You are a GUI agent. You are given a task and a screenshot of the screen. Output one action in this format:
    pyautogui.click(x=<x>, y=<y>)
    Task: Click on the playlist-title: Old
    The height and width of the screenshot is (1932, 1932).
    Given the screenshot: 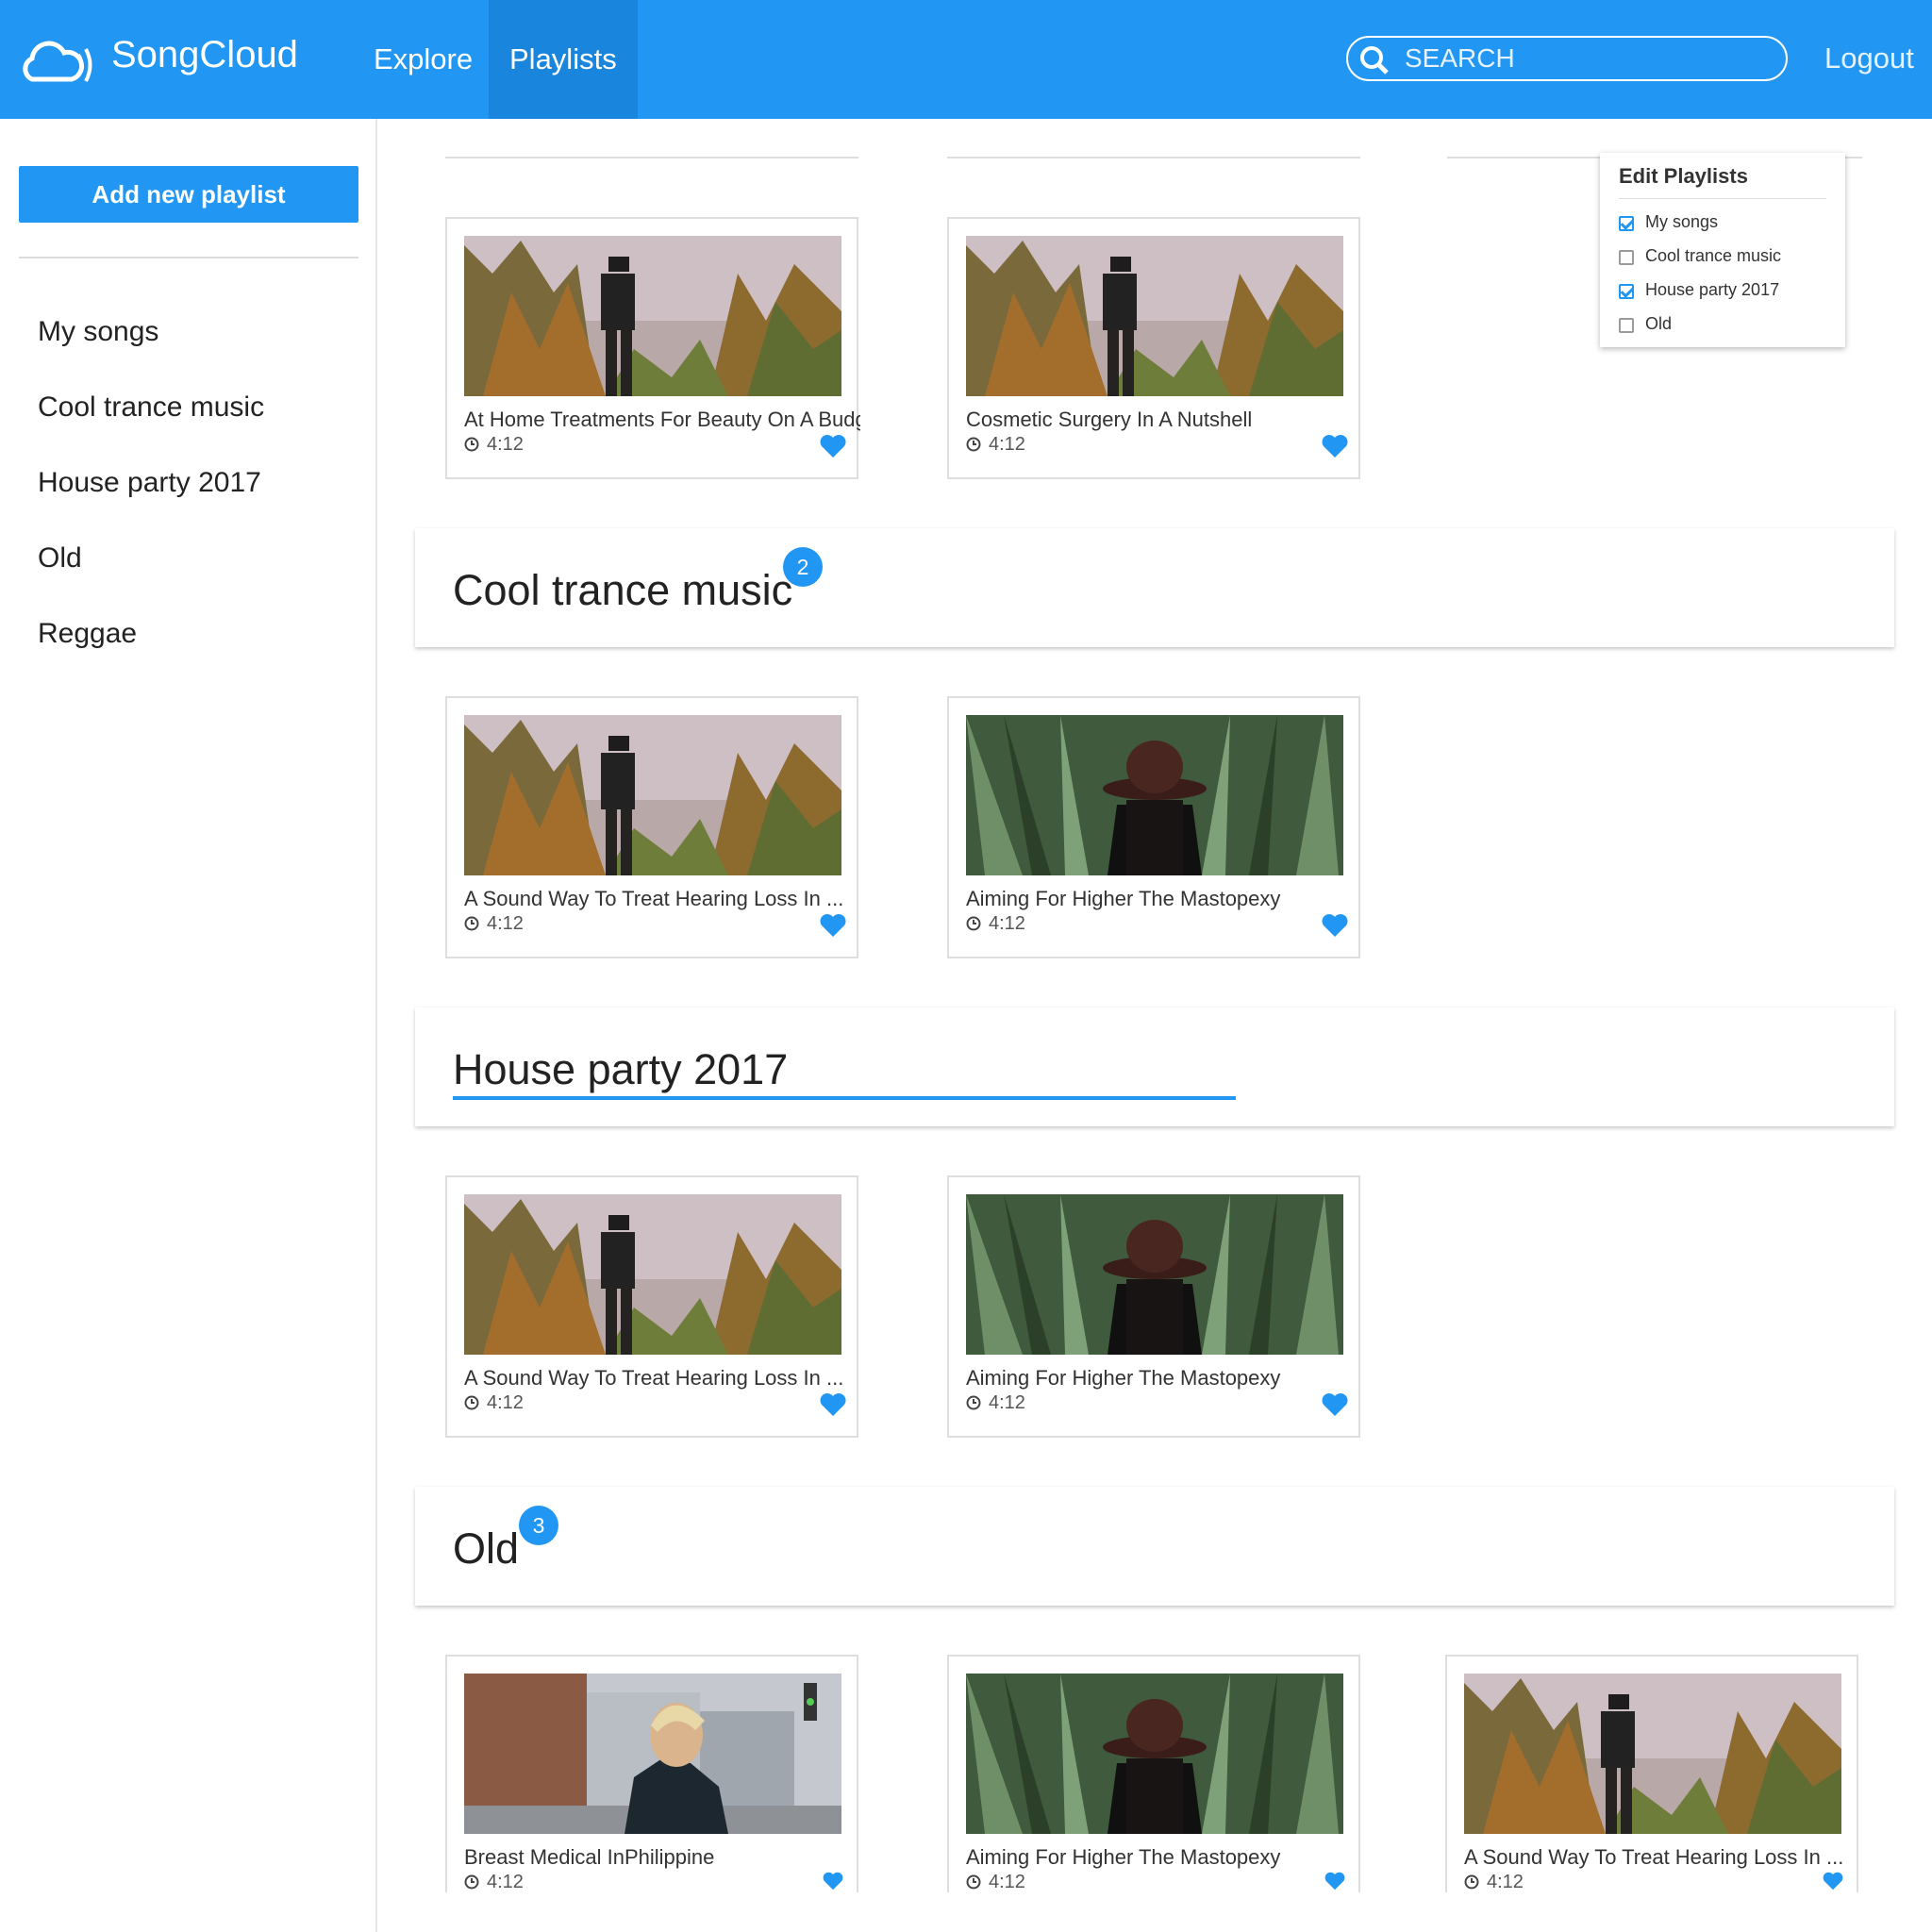 What is the action you would take?
    pyautogui.click(x=486, y=1549)
    